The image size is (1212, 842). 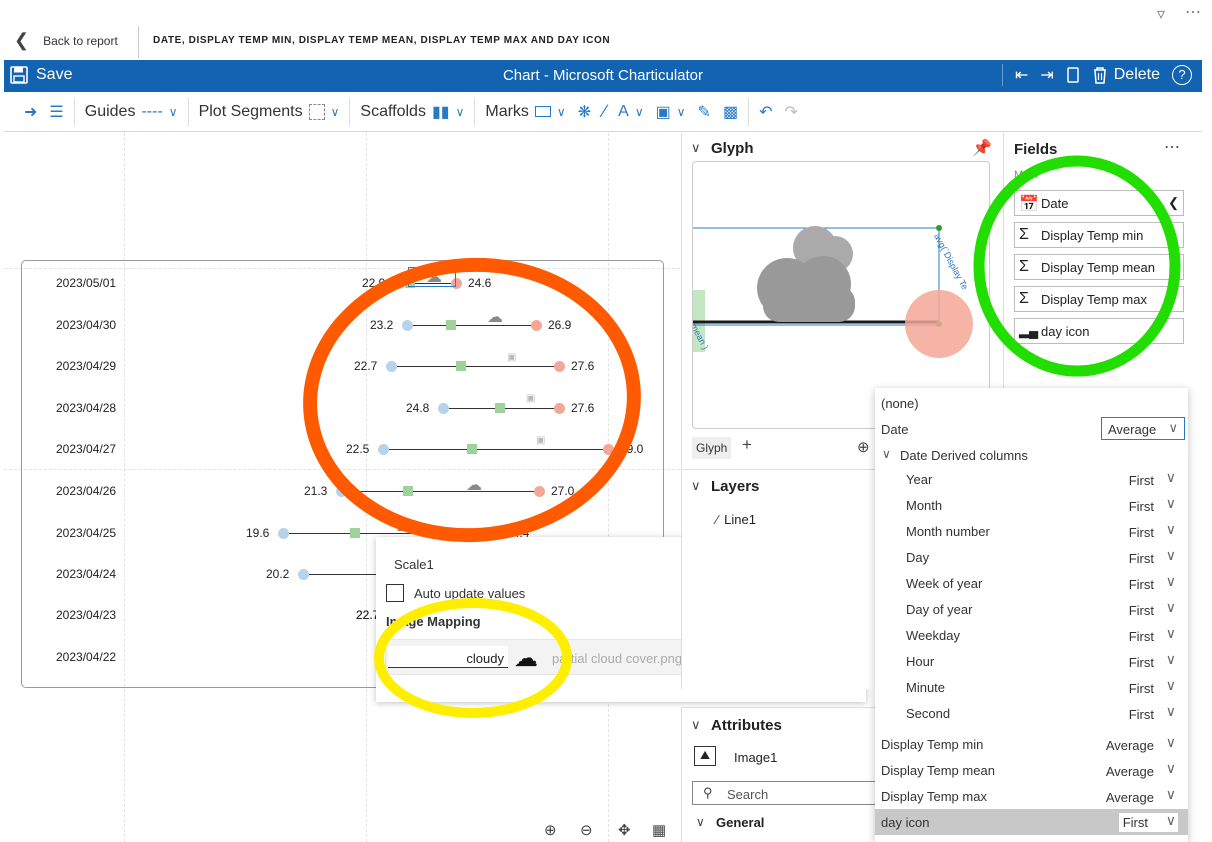 I want to click on dropdown-item-derived: Month number First ∨, so click(x=1031, y=531).